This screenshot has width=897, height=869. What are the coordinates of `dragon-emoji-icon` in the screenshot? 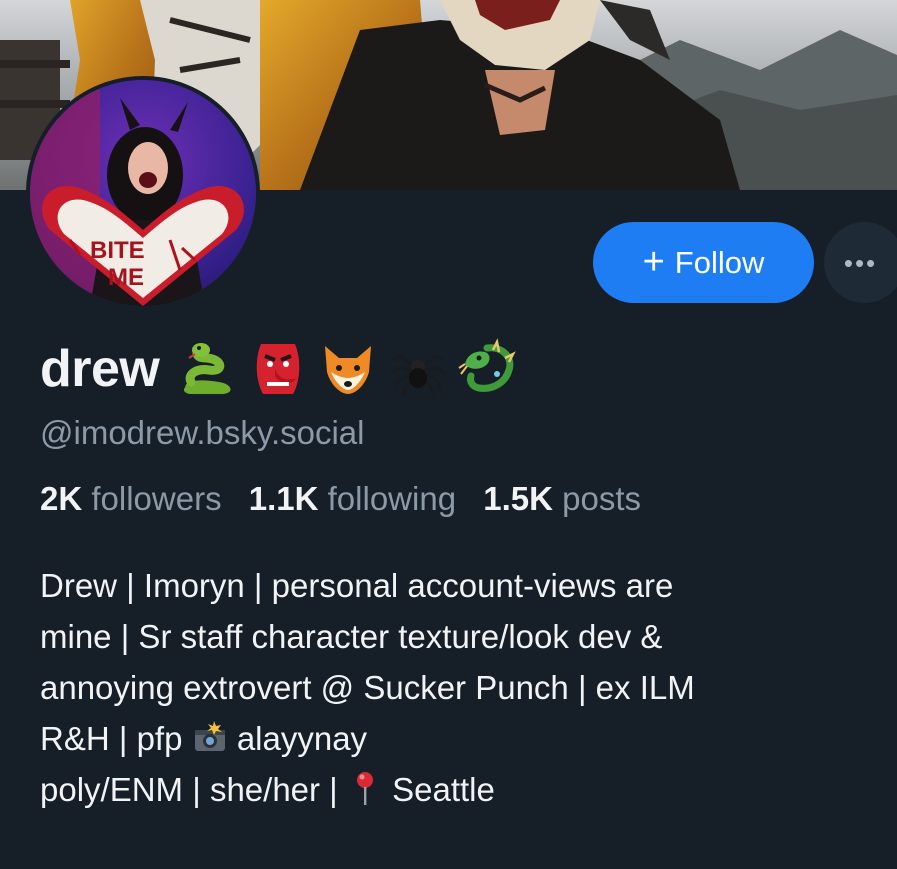 It's located at (487, 365).